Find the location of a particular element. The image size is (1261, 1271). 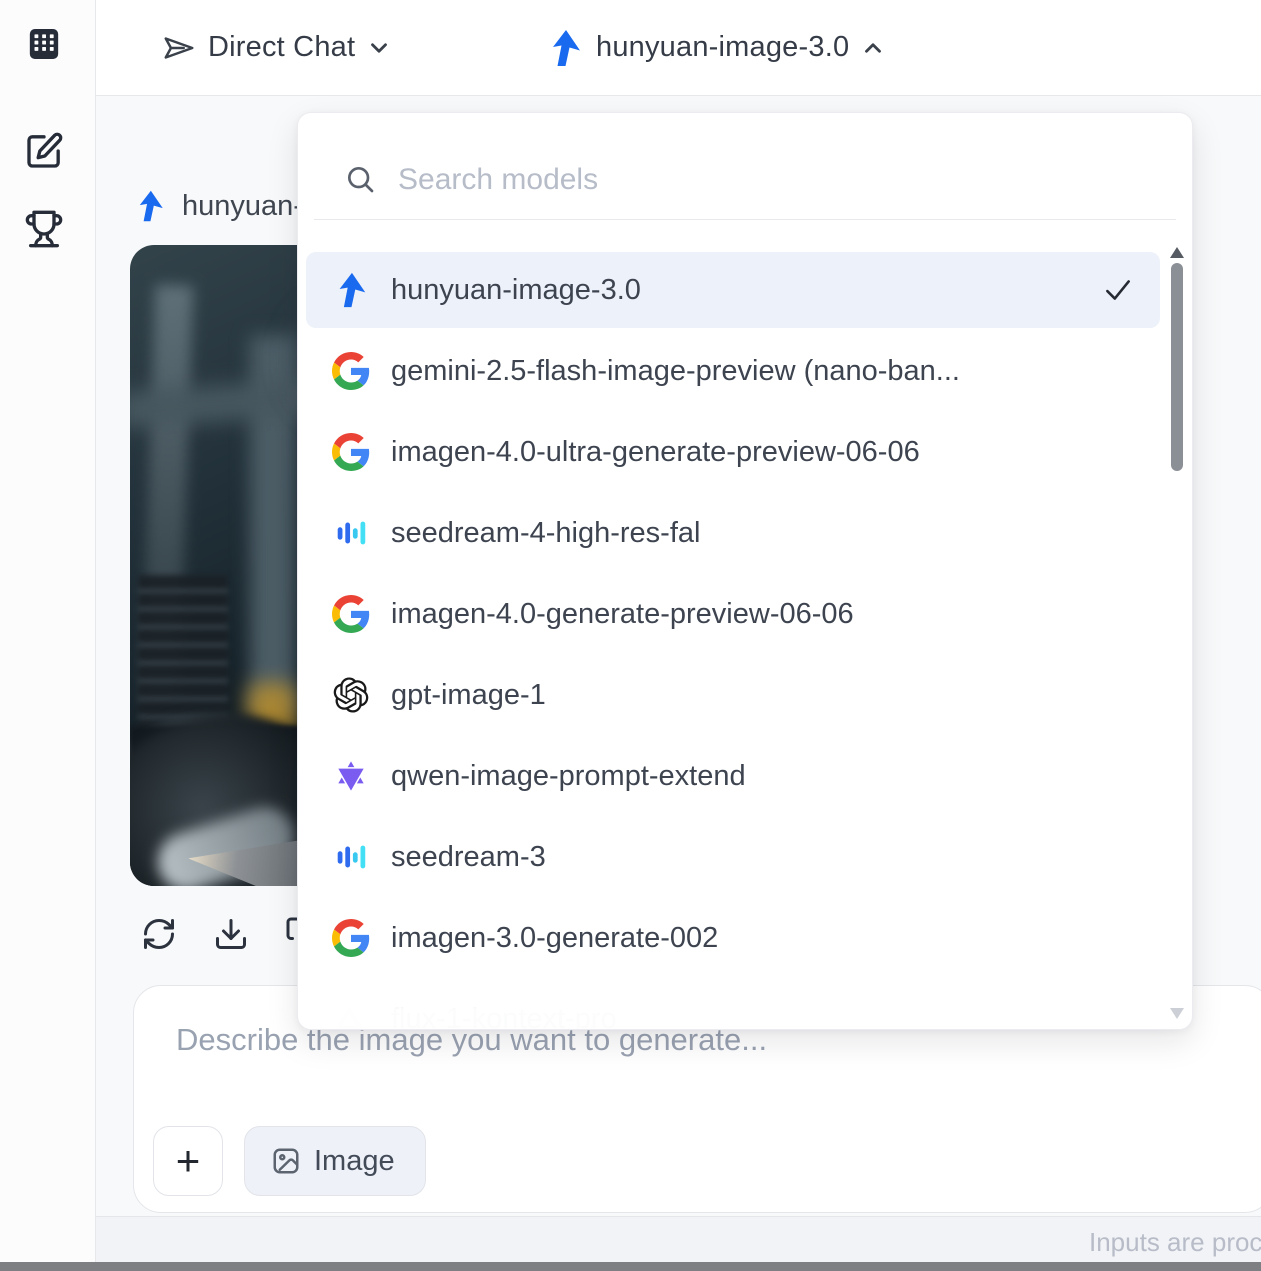

model-item-imagen-4.0-ultra-generate-preview-06-06: imagen-4.0-ultra-generate-preview-06-06 is located at coordinates (733, 452).